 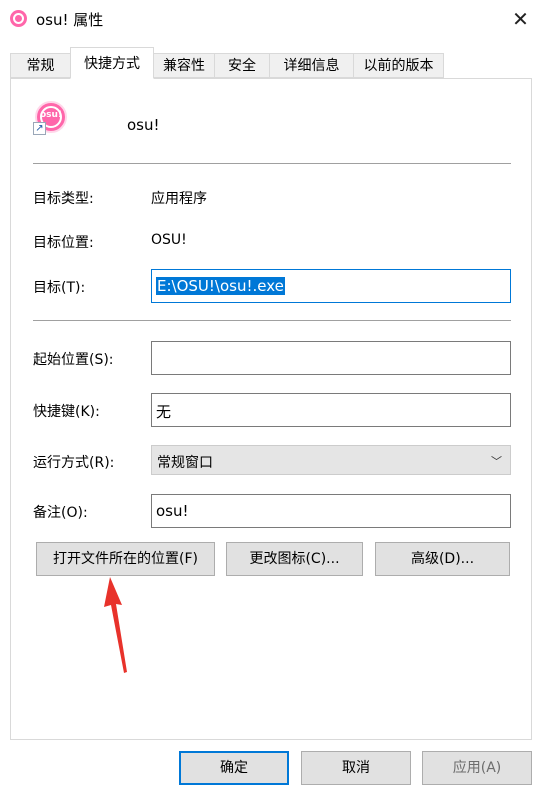 I want to click on tab-previous-versions: 以前的版本, so click(x=398, y=65).